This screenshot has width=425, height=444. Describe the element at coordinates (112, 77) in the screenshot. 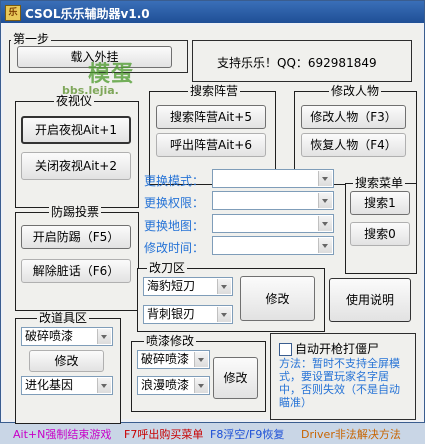

I see `site-watermark: 模蛋 bbs.lejia.` at that location.